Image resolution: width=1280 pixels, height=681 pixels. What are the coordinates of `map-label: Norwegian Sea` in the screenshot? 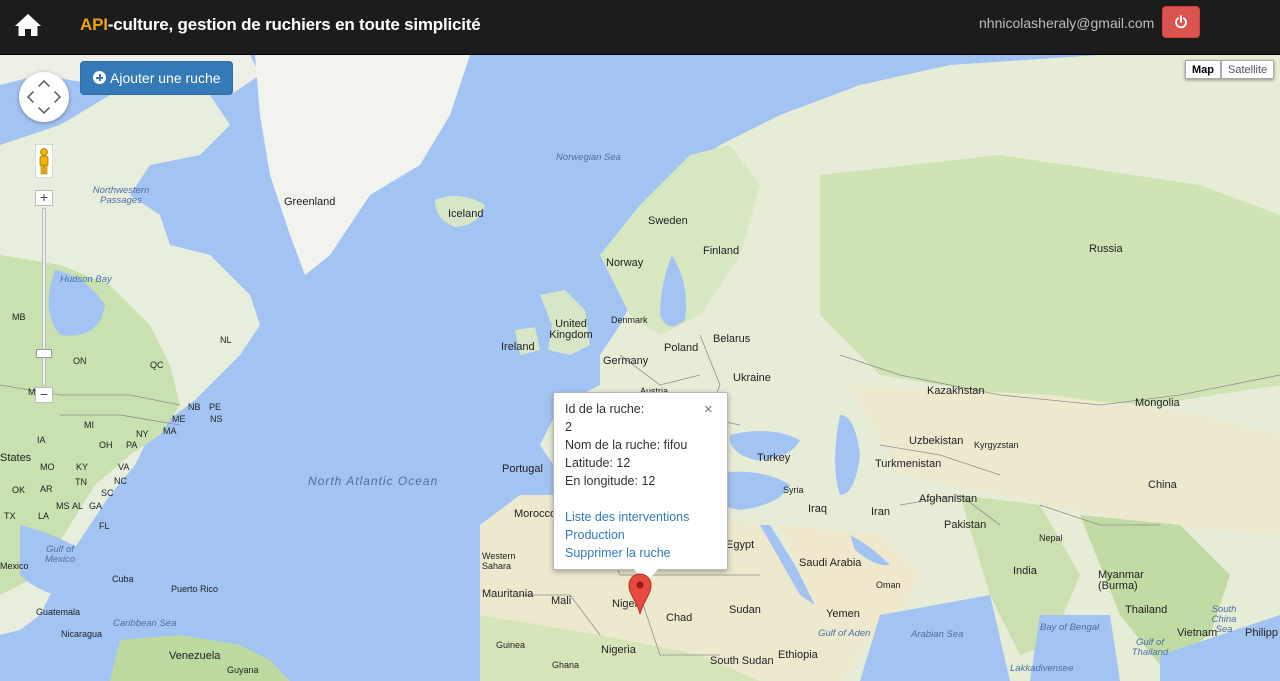 It's located at (588, 157).